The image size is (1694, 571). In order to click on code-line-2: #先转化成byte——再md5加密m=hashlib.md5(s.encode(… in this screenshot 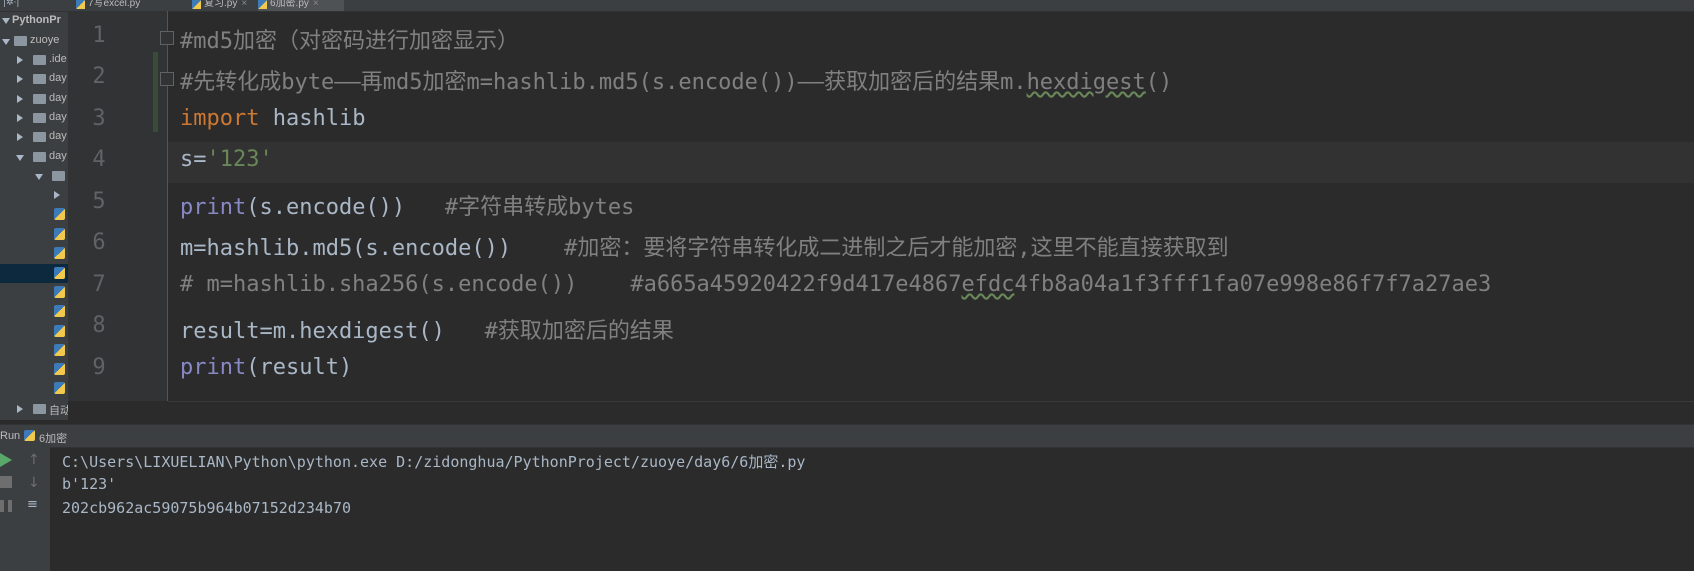, I will do `click(676, 84)`.